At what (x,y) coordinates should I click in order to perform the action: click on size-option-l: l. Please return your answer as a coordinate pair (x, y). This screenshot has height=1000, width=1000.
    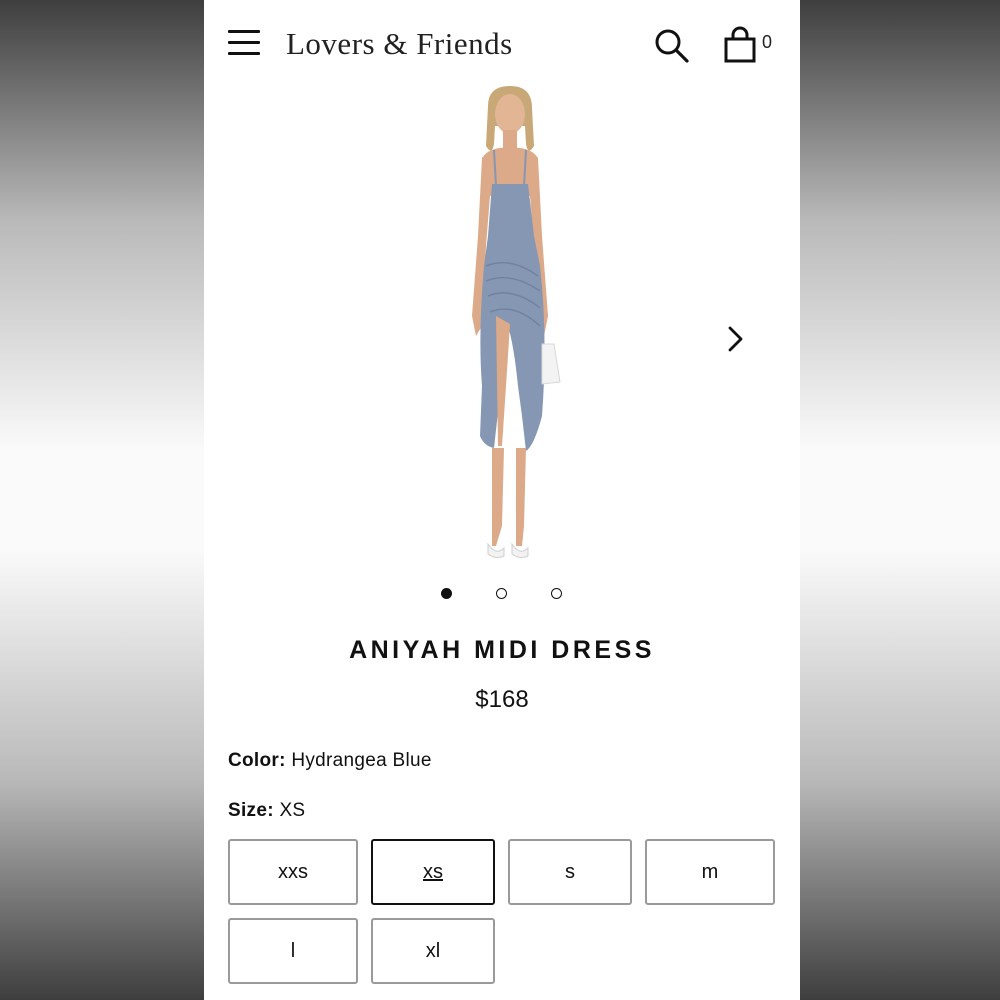
    Looking at the image, I should click on (293, 951).